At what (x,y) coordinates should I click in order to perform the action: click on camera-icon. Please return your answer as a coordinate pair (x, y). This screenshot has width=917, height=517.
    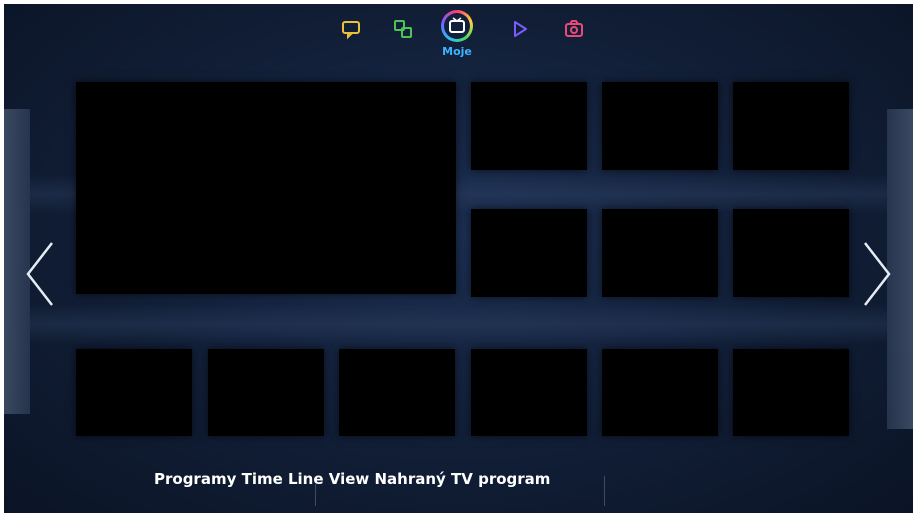
    Looking at the image, I should click on (574, 28).